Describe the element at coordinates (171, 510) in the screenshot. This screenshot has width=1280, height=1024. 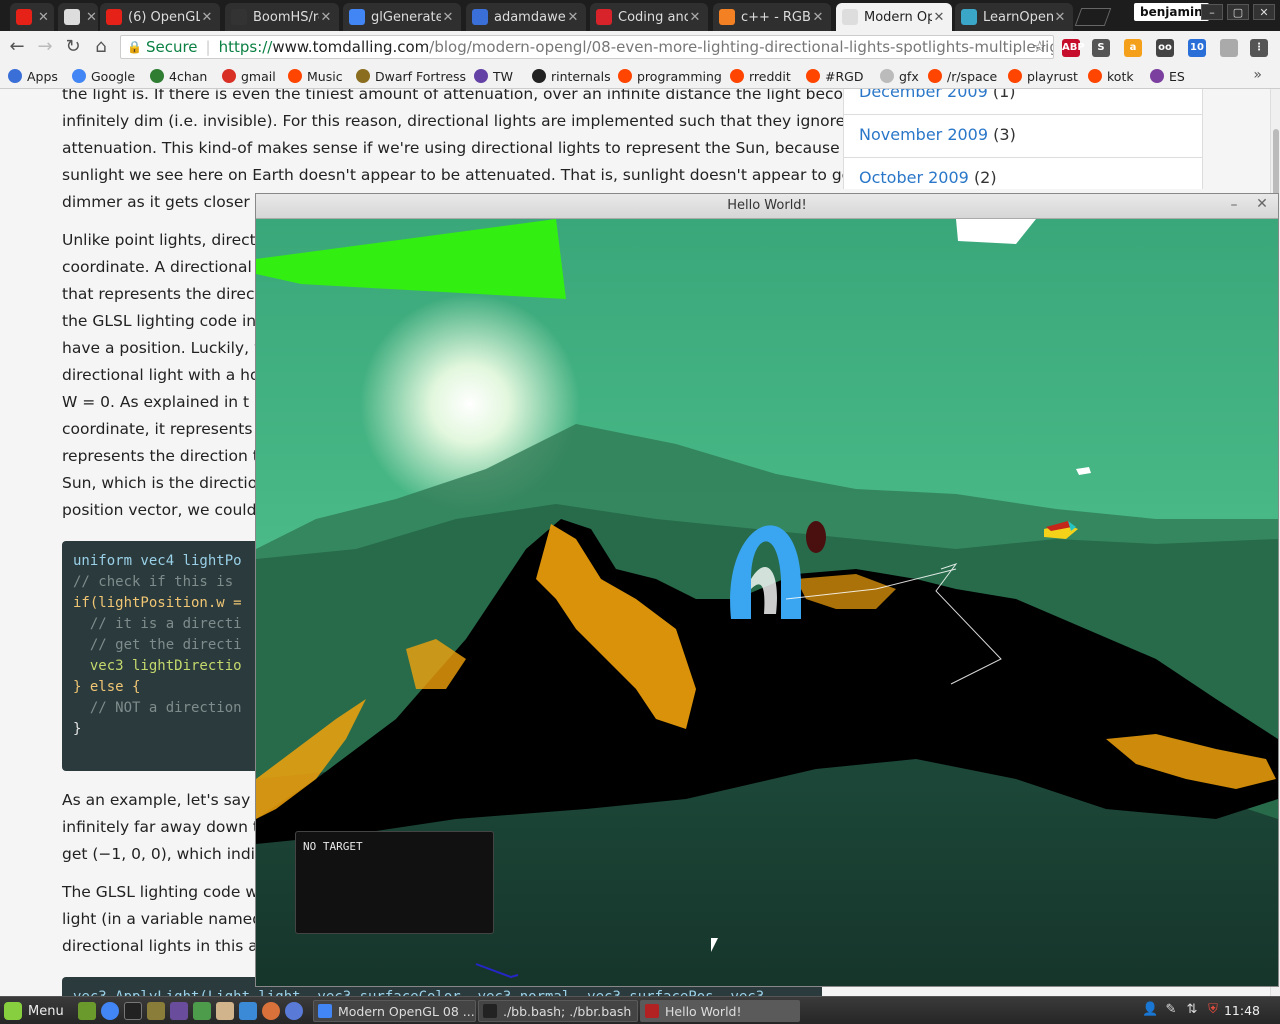
I see `text-line: position vector, we could ha` at that location.